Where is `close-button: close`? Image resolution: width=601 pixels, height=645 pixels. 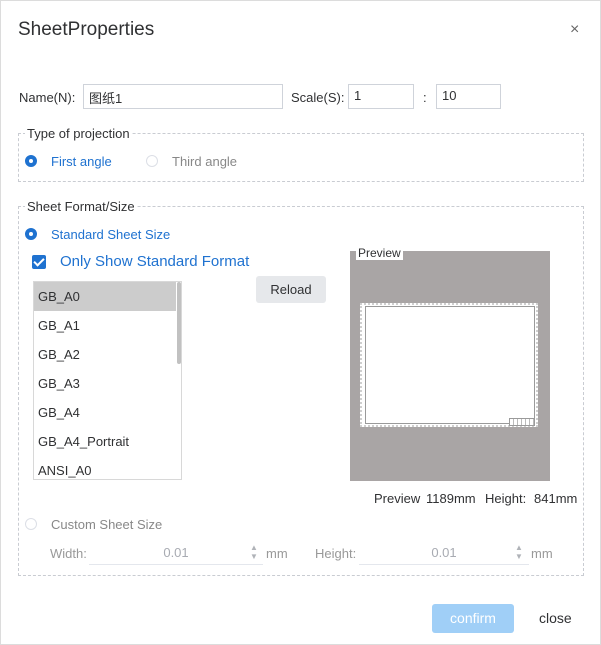 close-button: close is located at coordinates (555, 618).